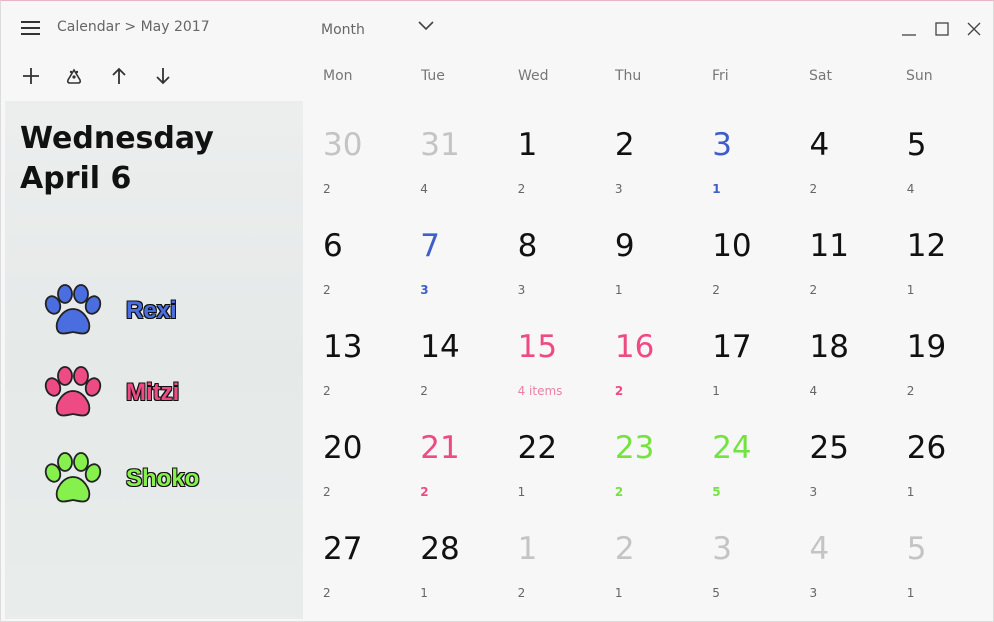 The height and width of the screenshot is (622, 994). Describe the element at coordinates (353, 254) in the screenshot. I see `day-cell: 62` at that location.